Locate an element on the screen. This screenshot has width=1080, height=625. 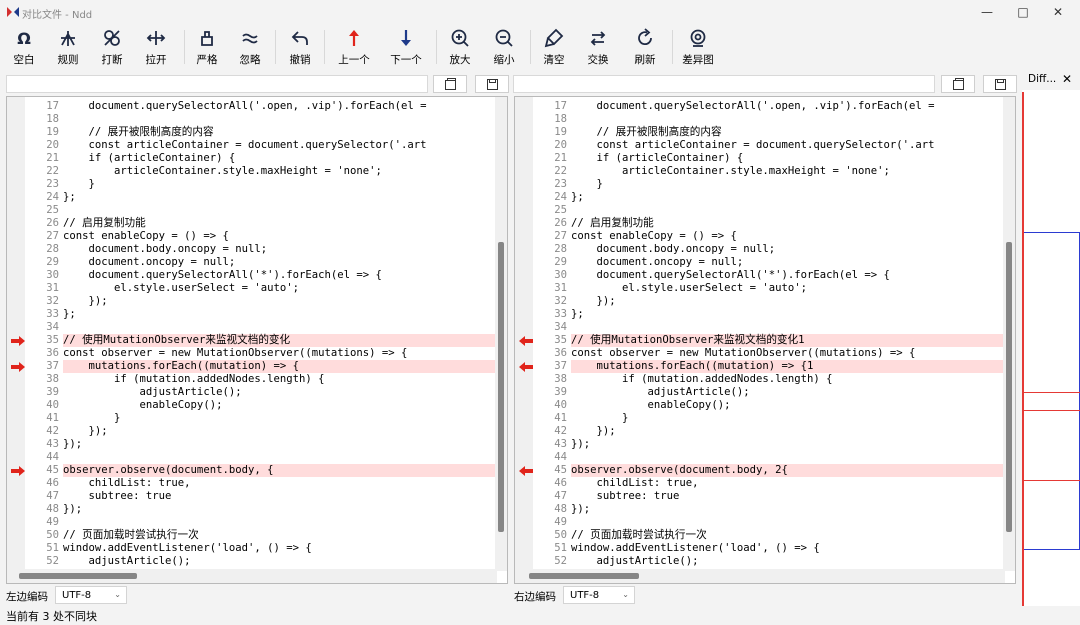
right-open-button is located at coordinates (958, 84).